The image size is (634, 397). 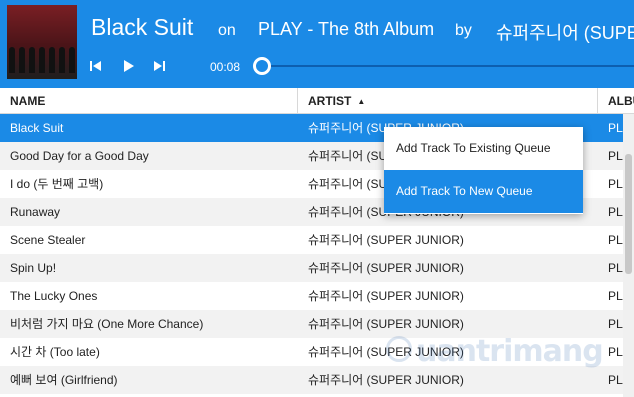 I want to click on column-header-name: NAME, so click(x=149, y=101).